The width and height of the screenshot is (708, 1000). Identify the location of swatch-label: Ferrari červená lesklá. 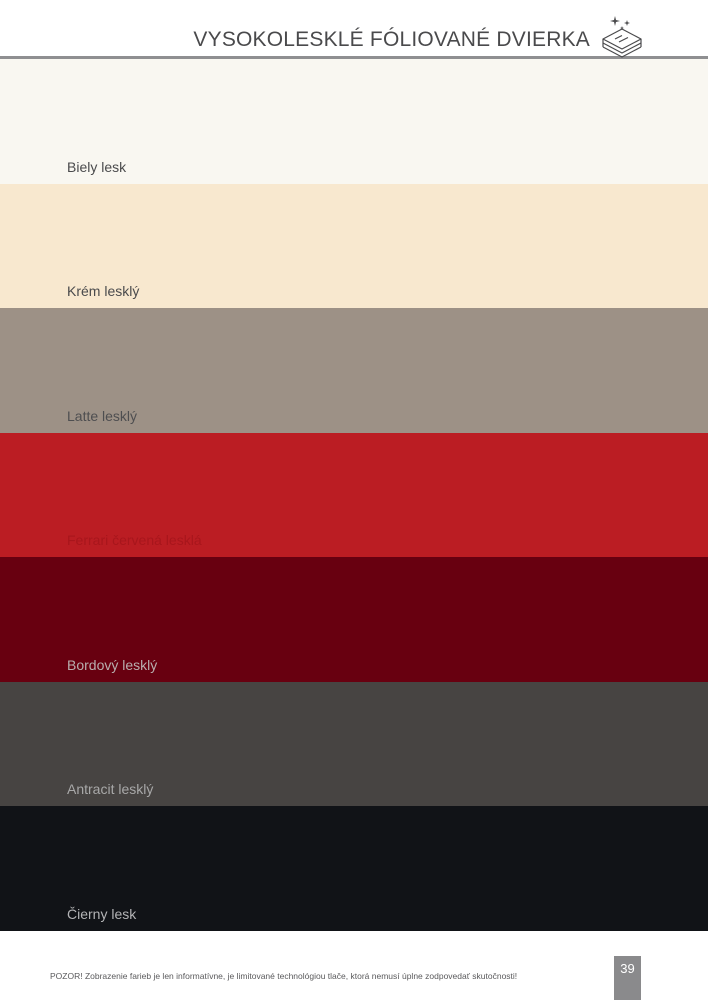
(134, 540).